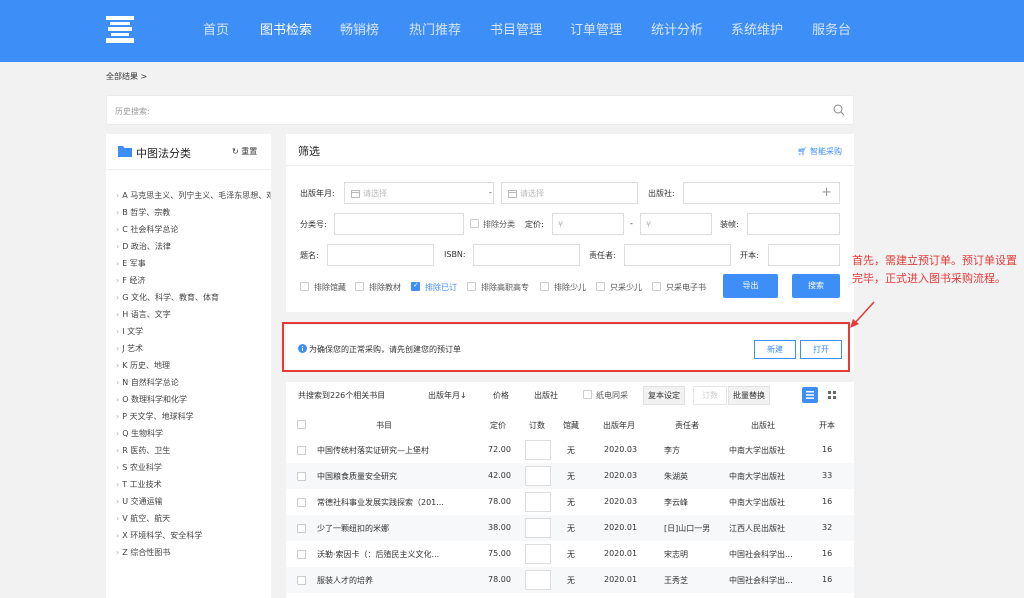  I want to click on format-field, so click(804, 255).